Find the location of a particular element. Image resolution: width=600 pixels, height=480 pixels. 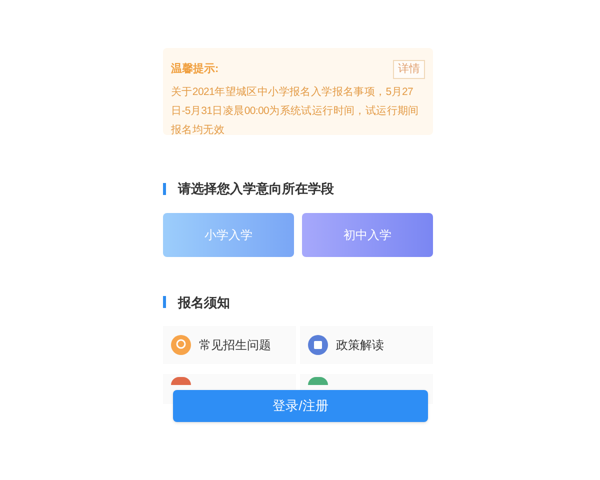

section-heading: 报名须知 is located at coordinates (204, 303).